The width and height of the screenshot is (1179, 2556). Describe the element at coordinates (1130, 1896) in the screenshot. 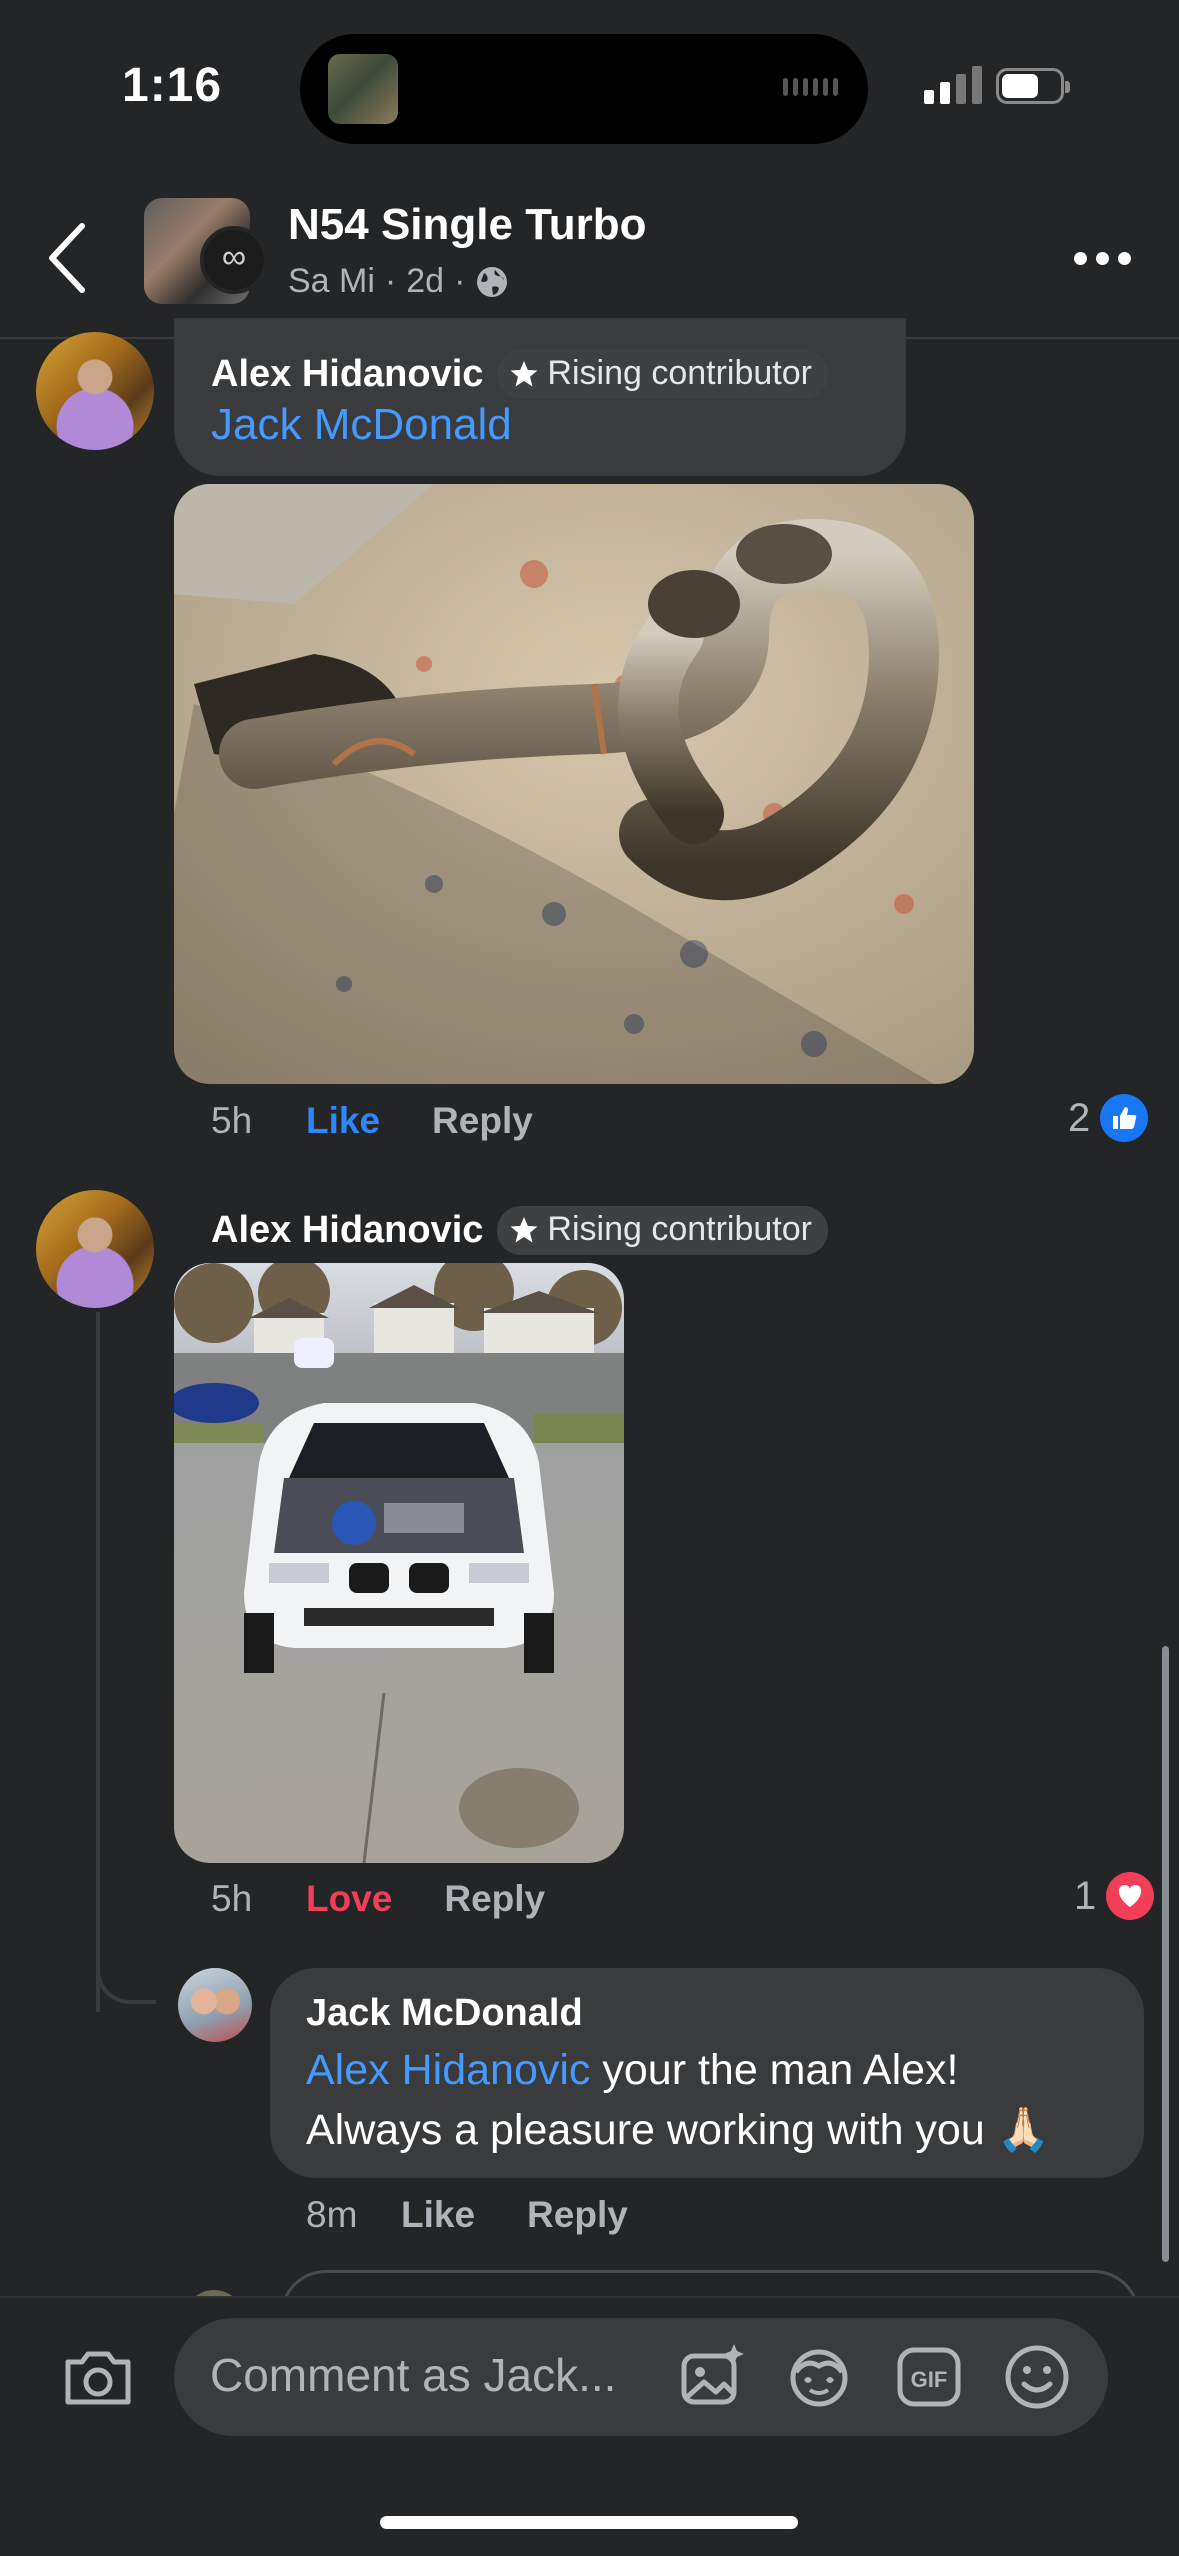

I see `heart-icon` at that location.